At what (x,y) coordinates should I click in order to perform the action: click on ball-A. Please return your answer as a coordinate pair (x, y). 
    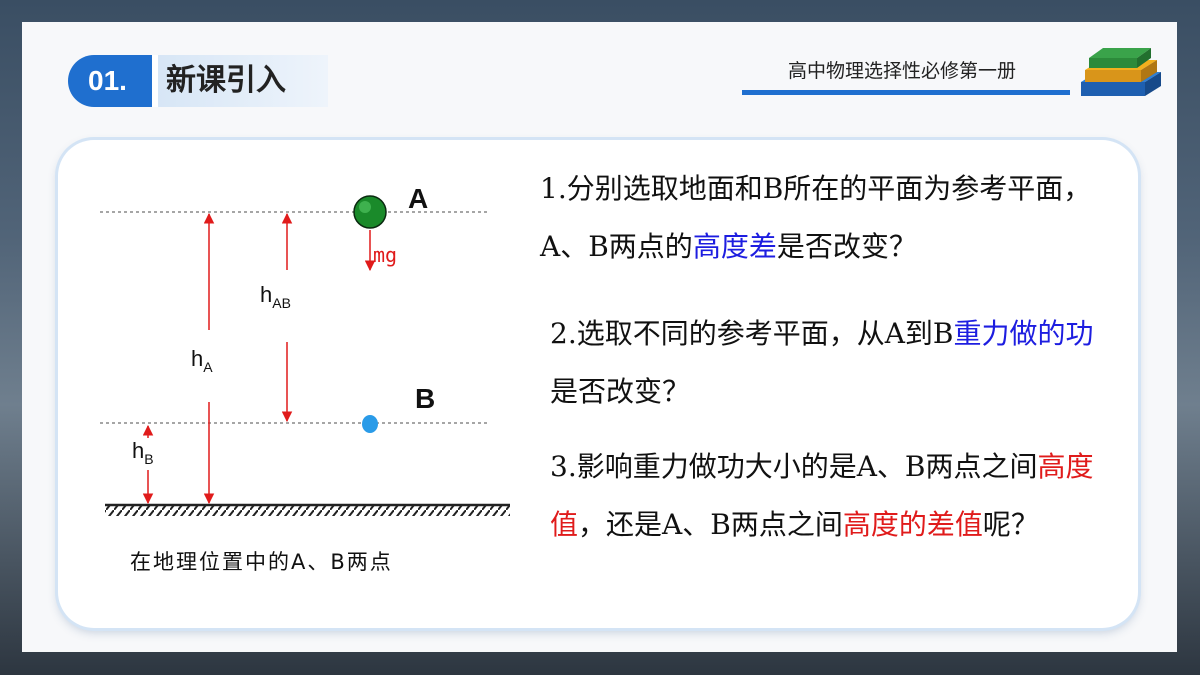
    Looking at the image, I should click on (370, 212).